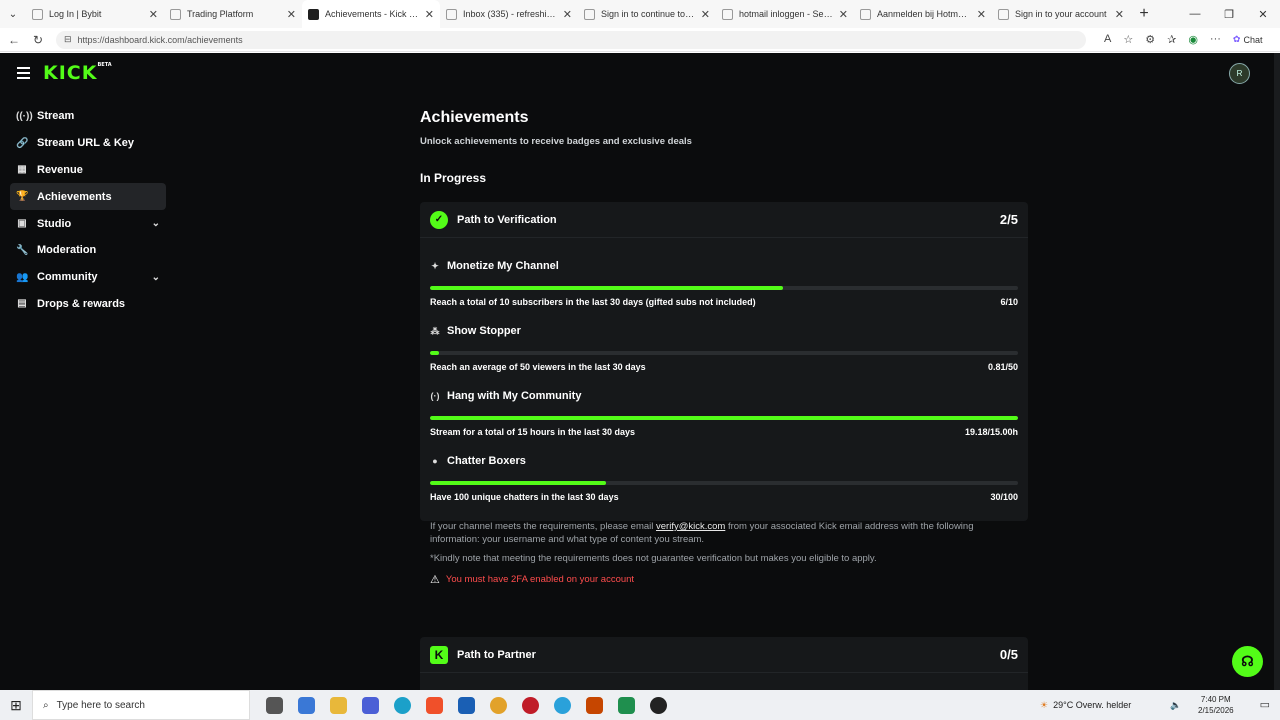 The width and height of the screenshot is (1280, 720). I want to click on favorites-icon: ✰, so click(1171, 39).